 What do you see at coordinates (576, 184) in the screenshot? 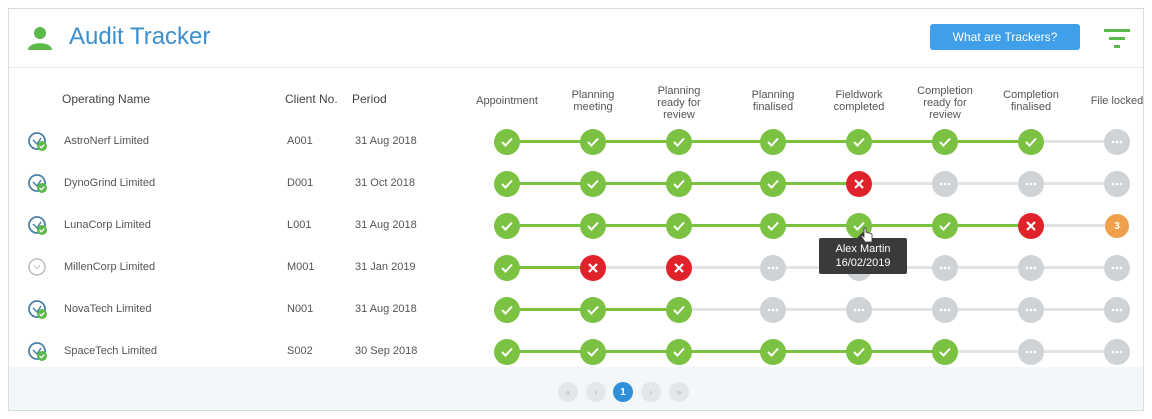
I see `table-row: DynoGrind Limited D001 31 Oct 2018` at bounding box center [576, 184].